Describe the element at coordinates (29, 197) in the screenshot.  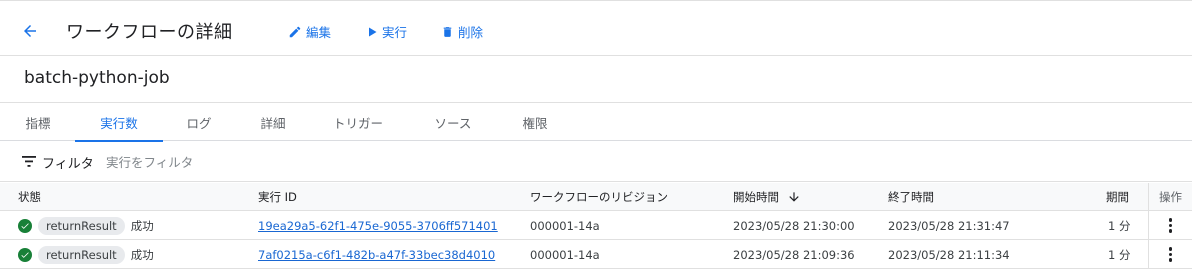
I see `column-status: 状態` at that location.